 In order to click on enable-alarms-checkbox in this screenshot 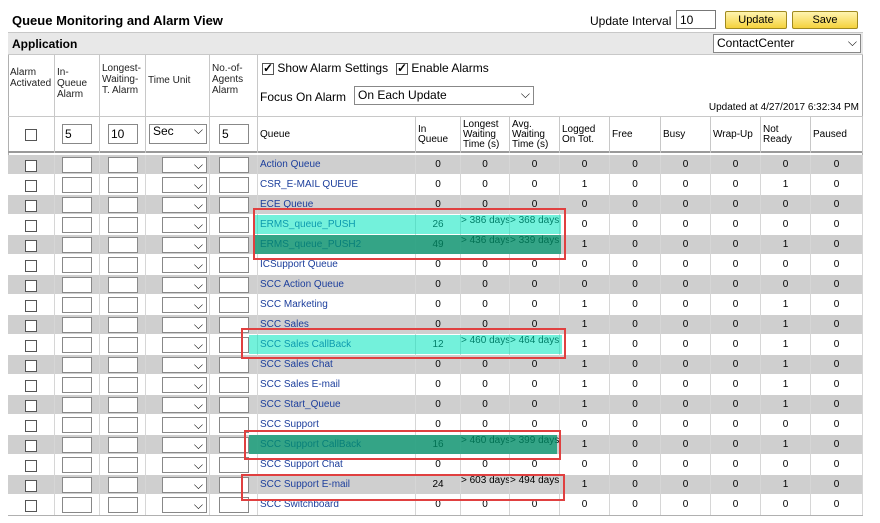, I will do `click(402, 68)`.